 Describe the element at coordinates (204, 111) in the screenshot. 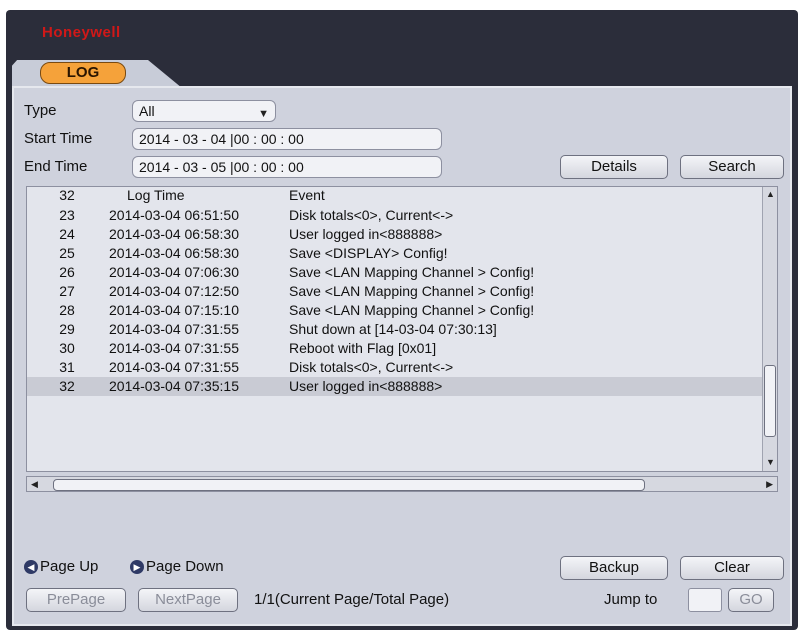

I see `type-select: All ▼` at that location.